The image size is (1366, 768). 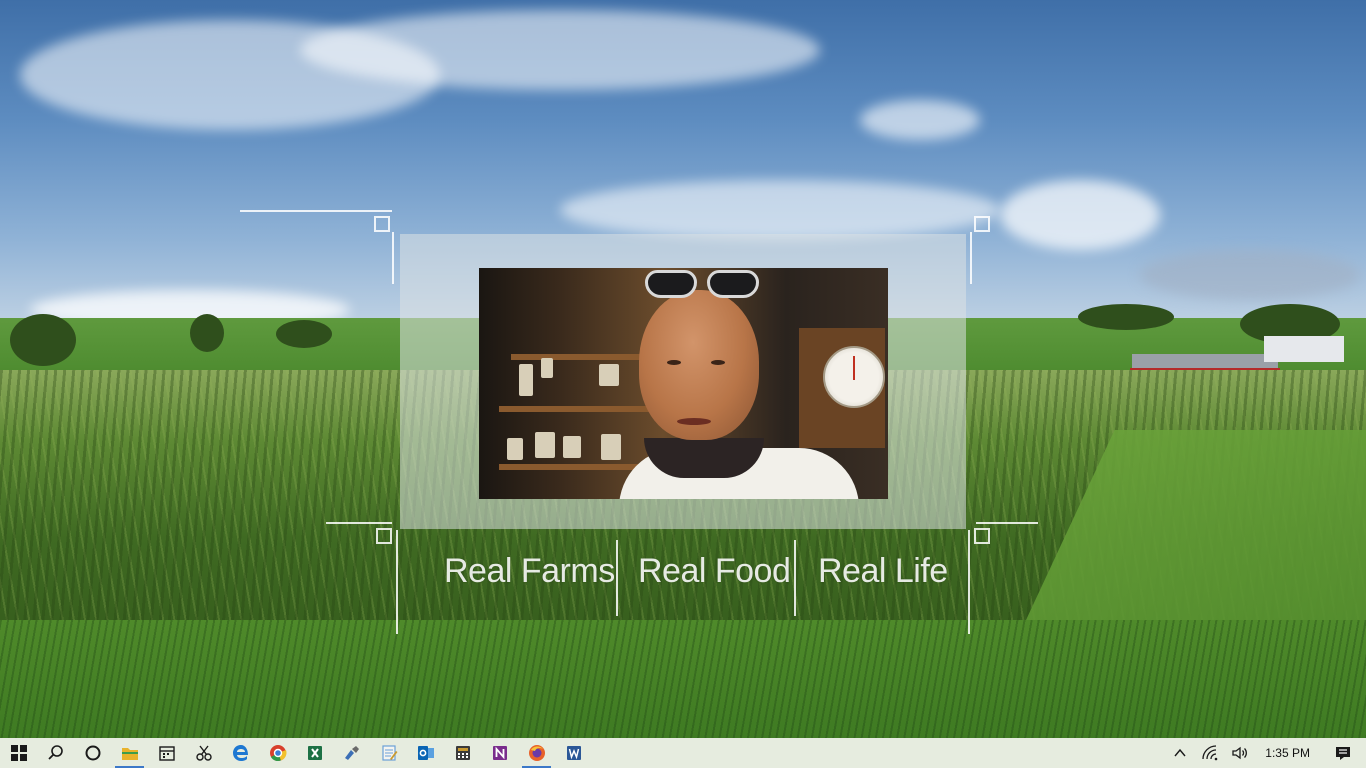 What do you see at coordinates (529, 571) in the screenshot?
I see `tagline-real-farms: Real Farms` at bounding box center [529, 571].